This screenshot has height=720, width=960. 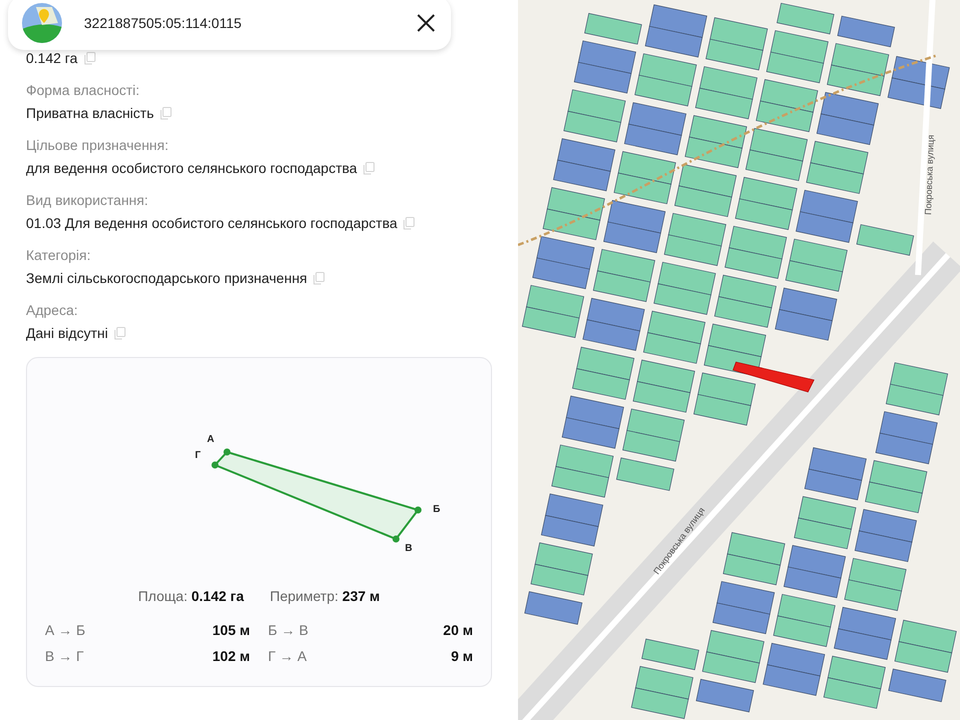 I want to click on close-button, so click(x=426, y=23).